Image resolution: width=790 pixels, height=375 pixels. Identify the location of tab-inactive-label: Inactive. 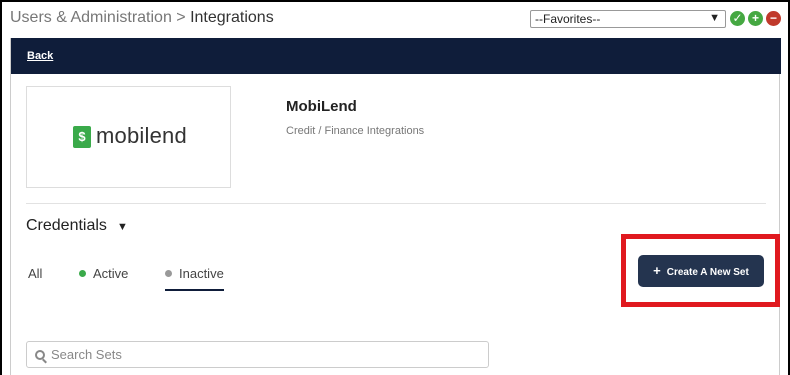
(201, 273).